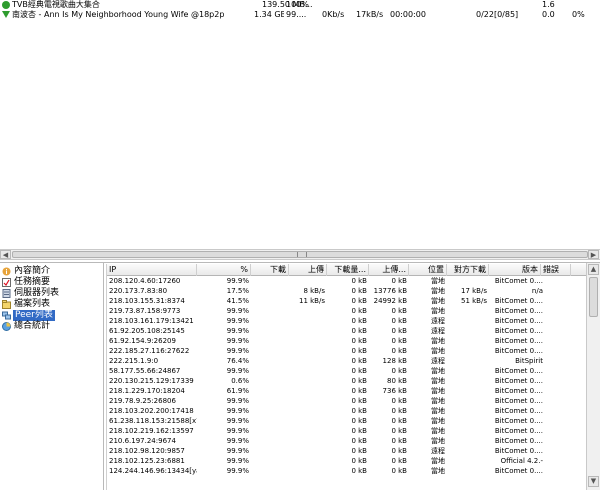 The height and width of the screenshot is (490, 600). Describe the element at coordinates (145, 311) in the screenshot. I see `cell-ip: 219.73.87.158:9773` at that location.